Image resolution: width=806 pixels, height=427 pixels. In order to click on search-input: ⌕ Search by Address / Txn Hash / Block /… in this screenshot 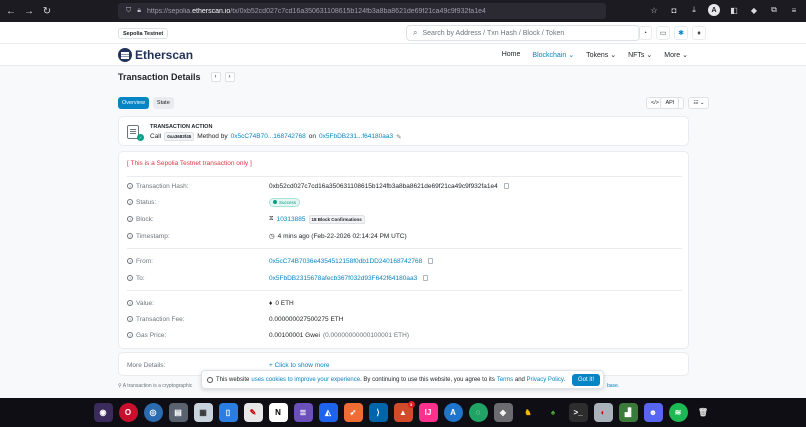, I will do `click(523, 33)`.